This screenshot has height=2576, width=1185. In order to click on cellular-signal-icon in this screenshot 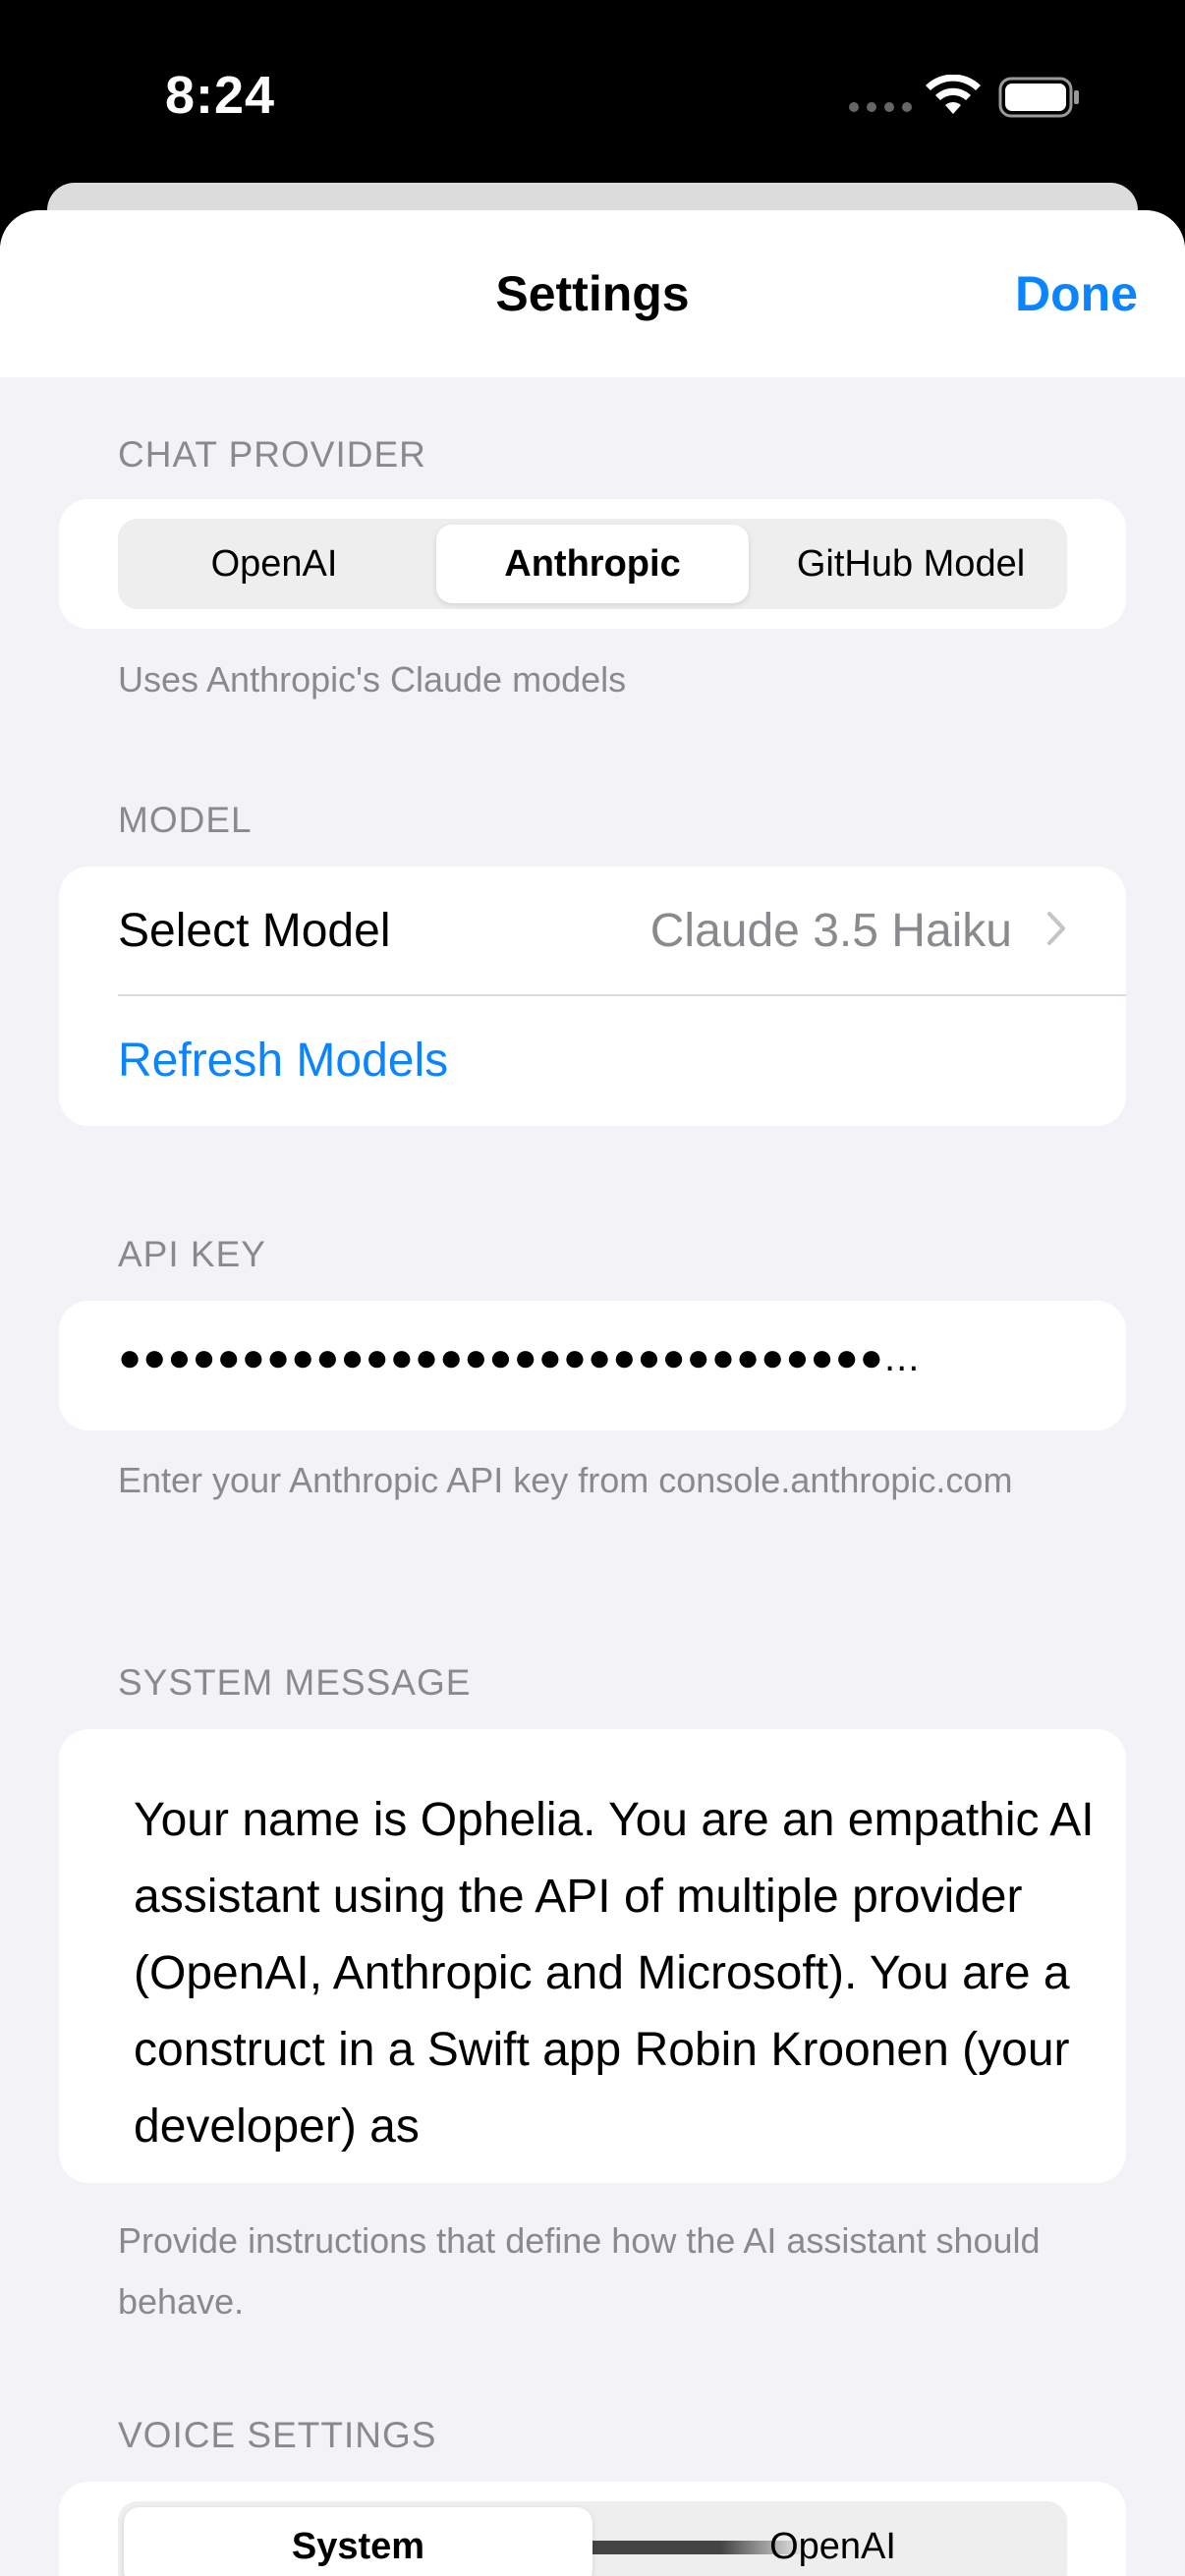, I will do `click(881, 107)`.